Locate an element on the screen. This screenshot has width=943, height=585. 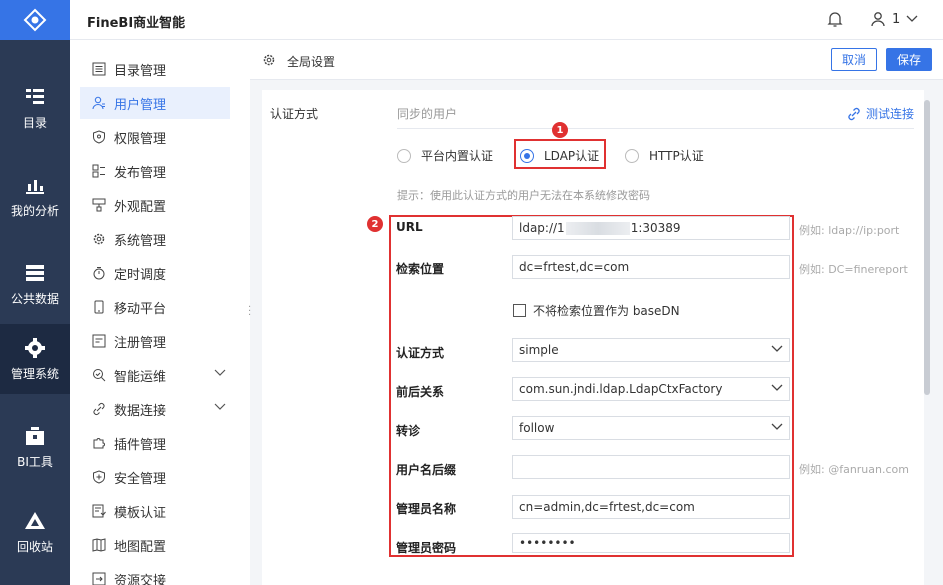
menu-item-handover: 资源交接 is located at coordinates (155, 574).